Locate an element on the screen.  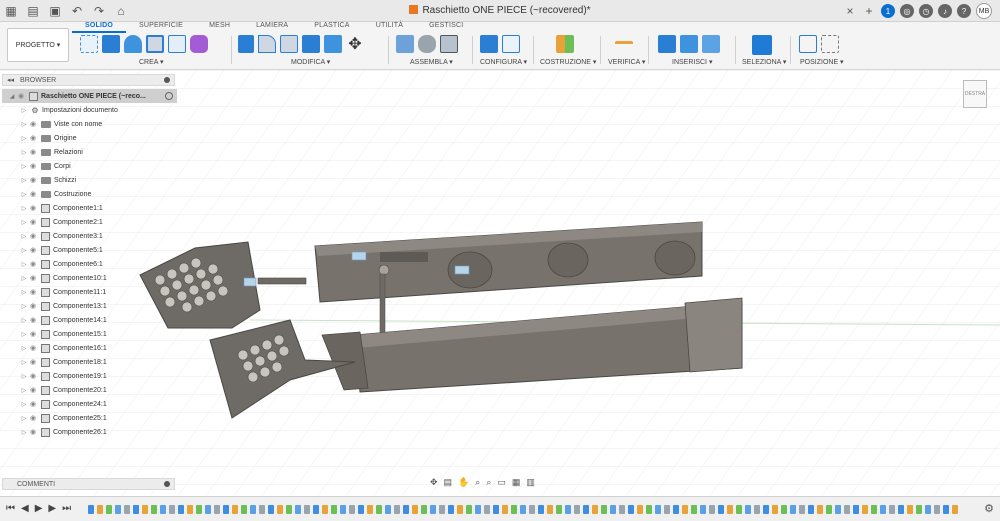
browser-item: ▷ ◉ Componente13:1 is located at coordinates (89, 306).